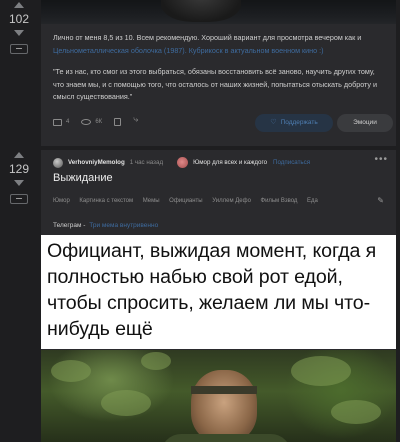 The width and height of the screenshot is (400, 442). Describe the element at coordinates (231, 201) in the screenshot. I see `tag: Уиллем Дефо` at that location.